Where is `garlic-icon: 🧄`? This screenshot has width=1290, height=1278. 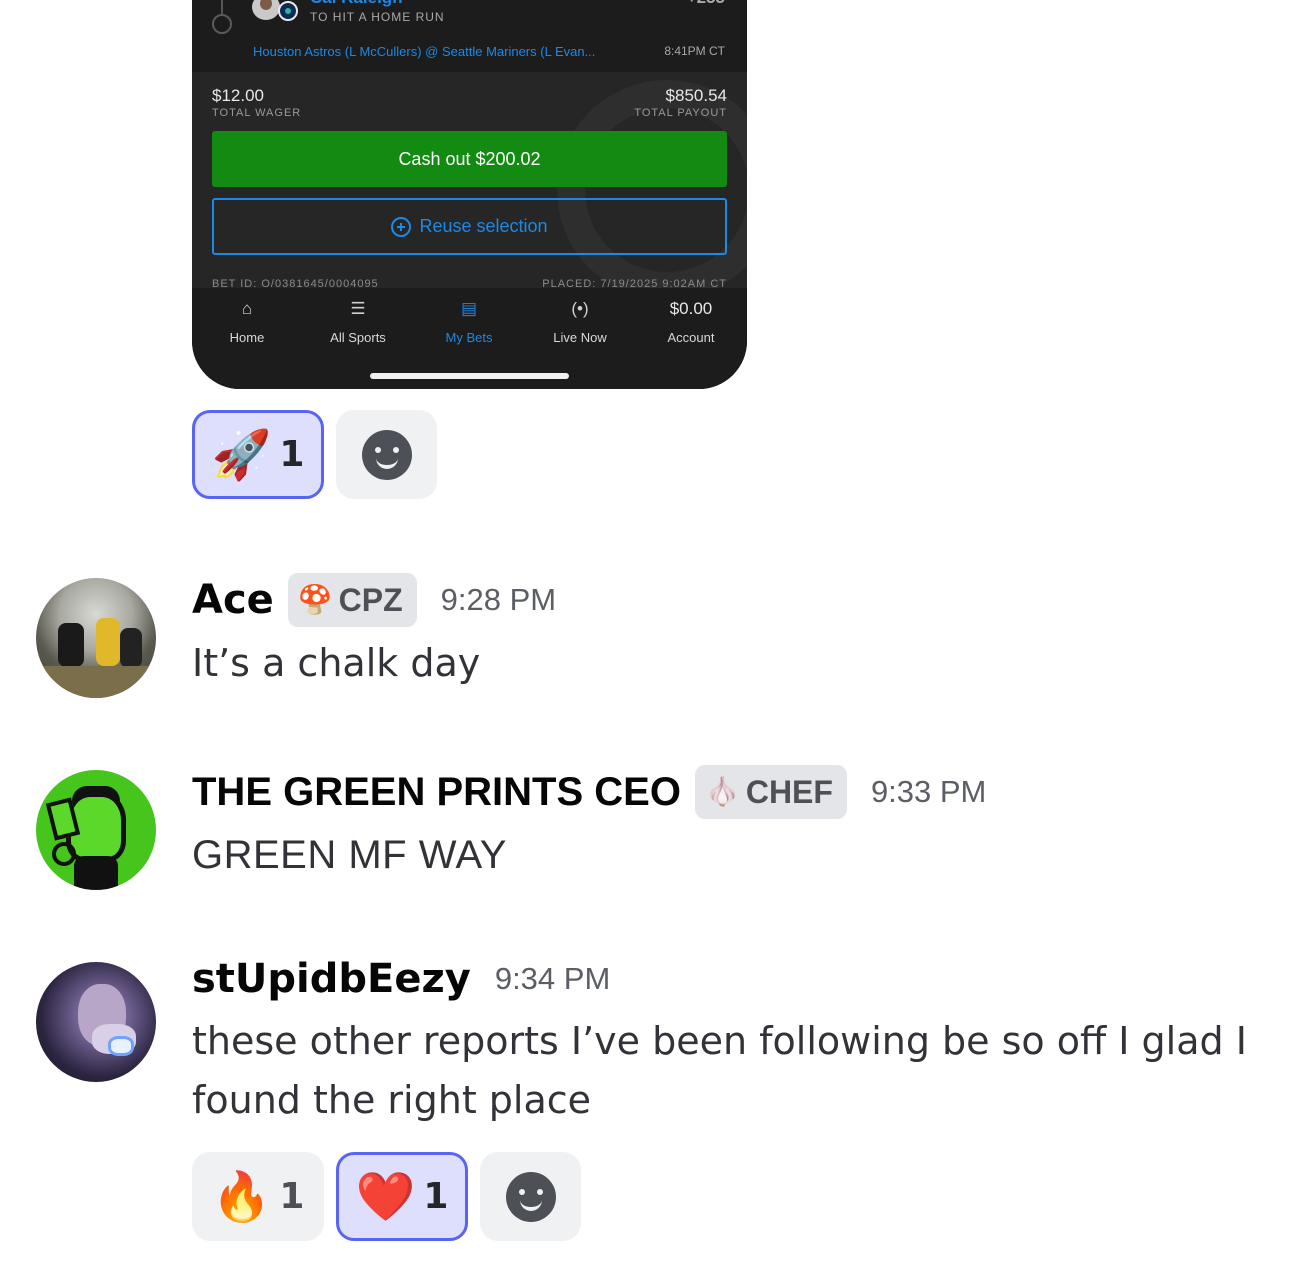 garlic-icon: 🧄 is located at coordinates (722, 791).